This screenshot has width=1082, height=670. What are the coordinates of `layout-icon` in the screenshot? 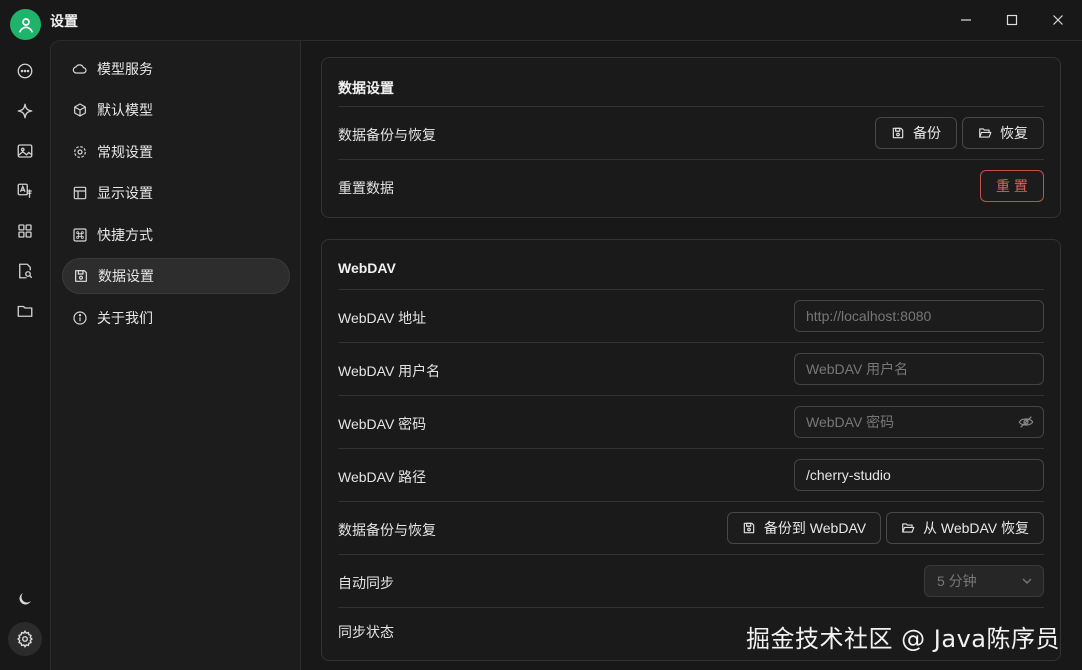 It's located at (80, 193).